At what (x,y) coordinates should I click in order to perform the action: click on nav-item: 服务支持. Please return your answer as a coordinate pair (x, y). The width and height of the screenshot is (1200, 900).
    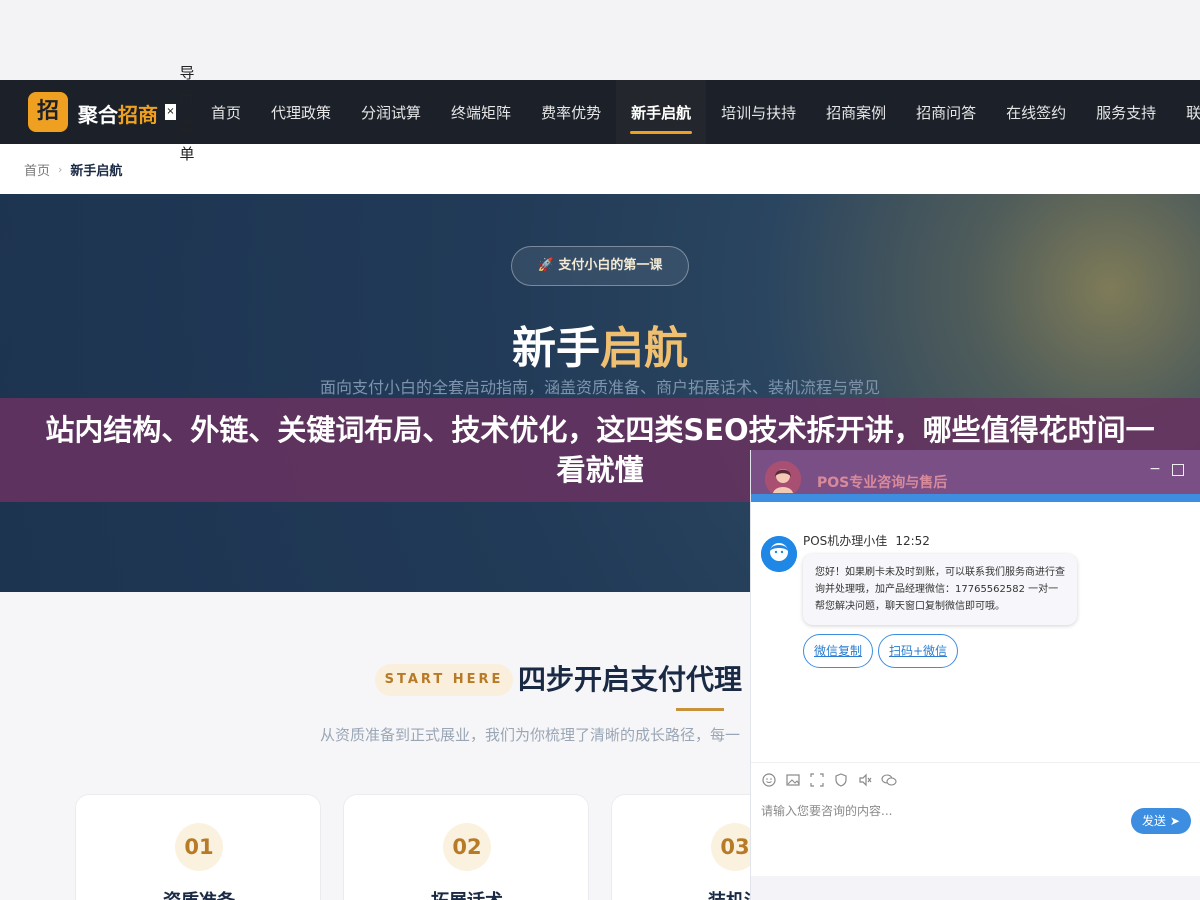
    Looking at the image, I should click on (1126, 112).